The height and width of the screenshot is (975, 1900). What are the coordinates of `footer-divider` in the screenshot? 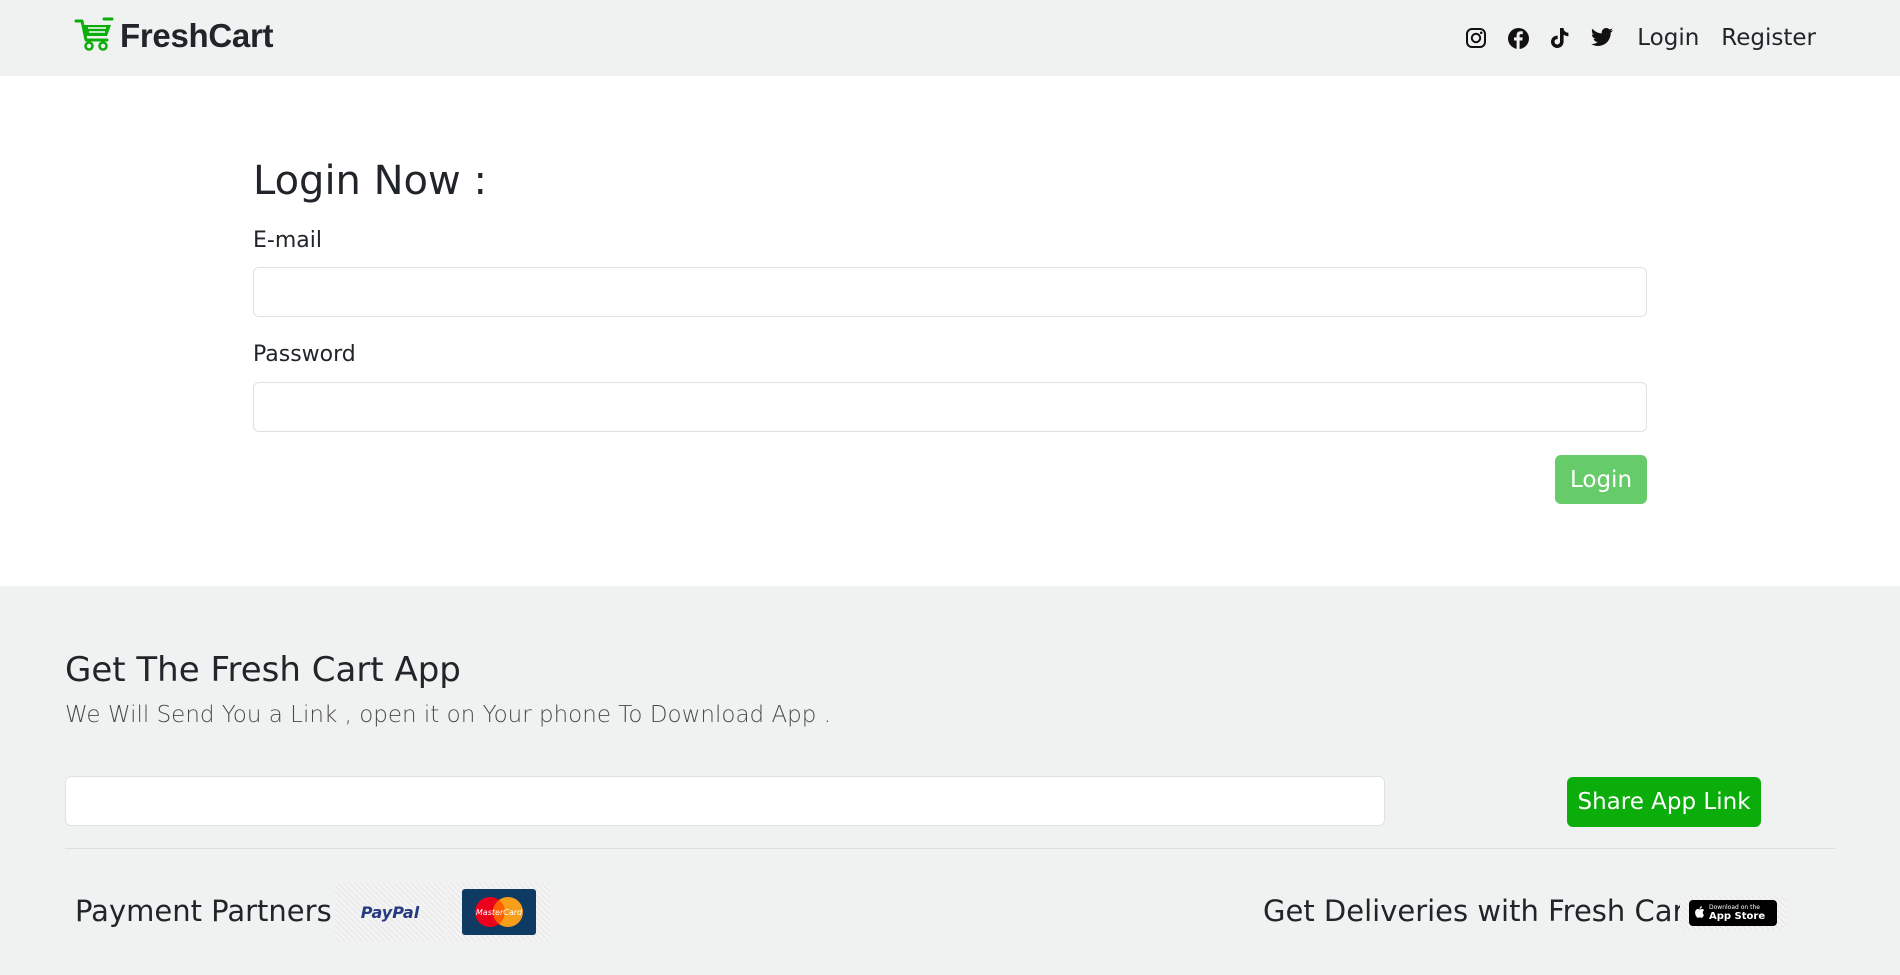 It's located at (950, 848).